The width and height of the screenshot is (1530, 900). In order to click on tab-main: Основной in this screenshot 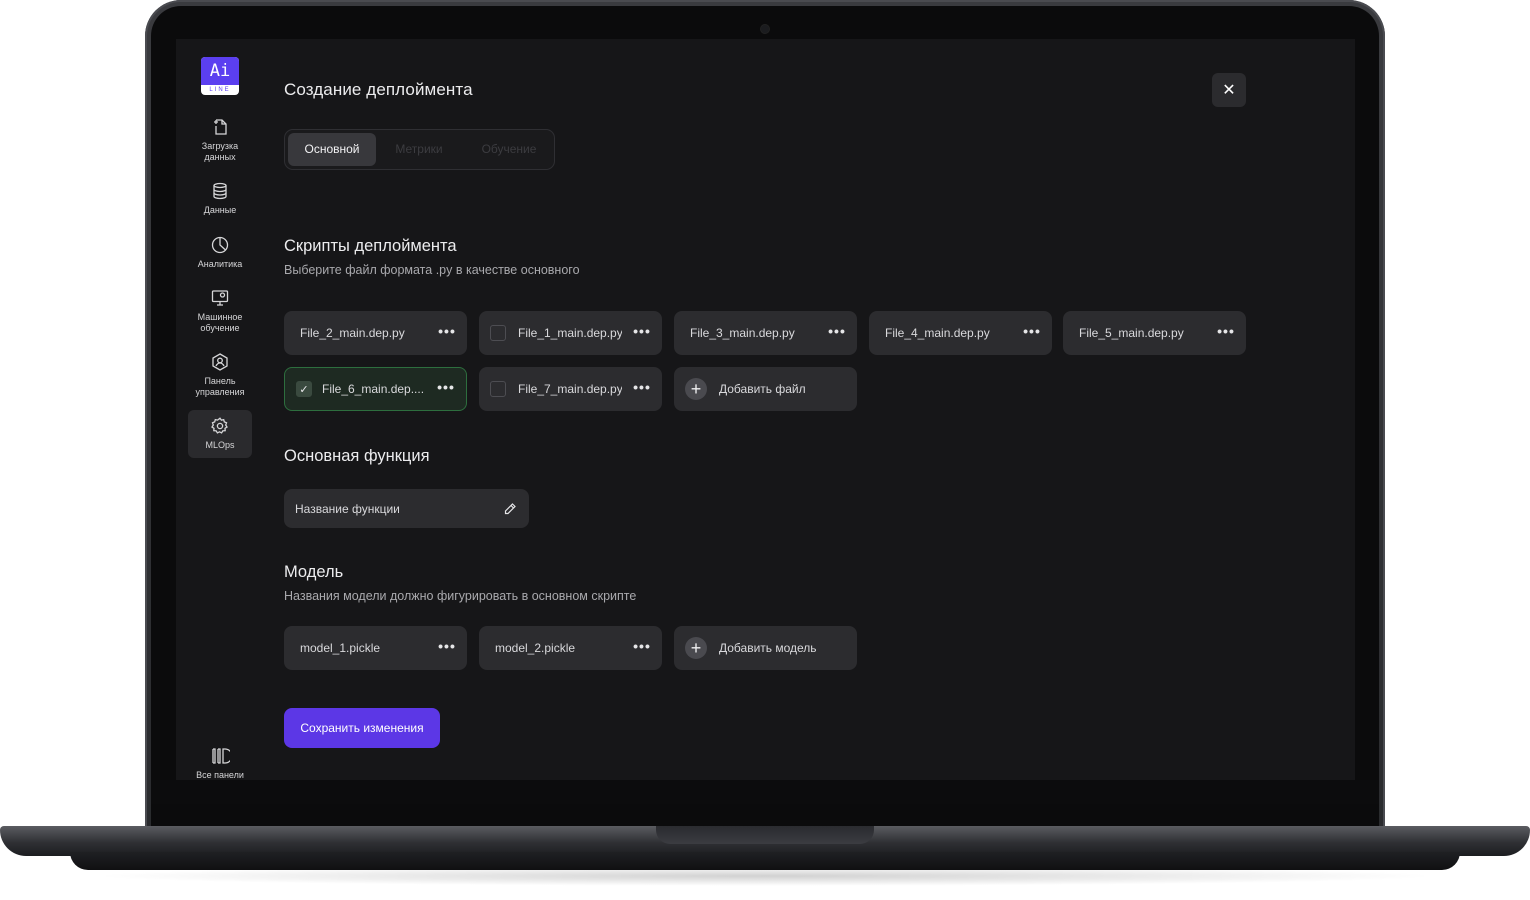, I will do `click(332, 149)`.